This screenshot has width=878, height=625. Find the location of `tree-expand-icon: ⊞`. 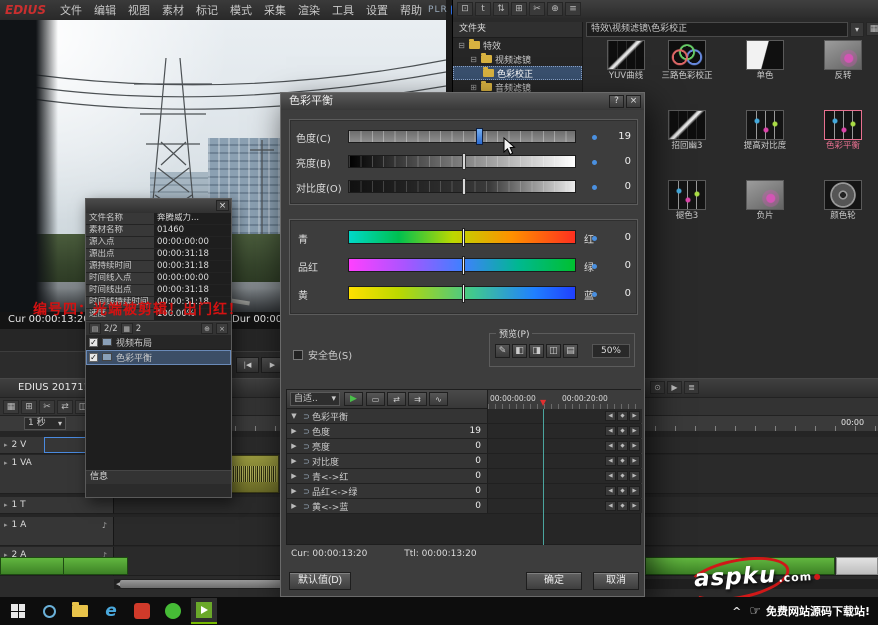

tree-expand-icon: ⊞ is located at coordinates (473, 87).